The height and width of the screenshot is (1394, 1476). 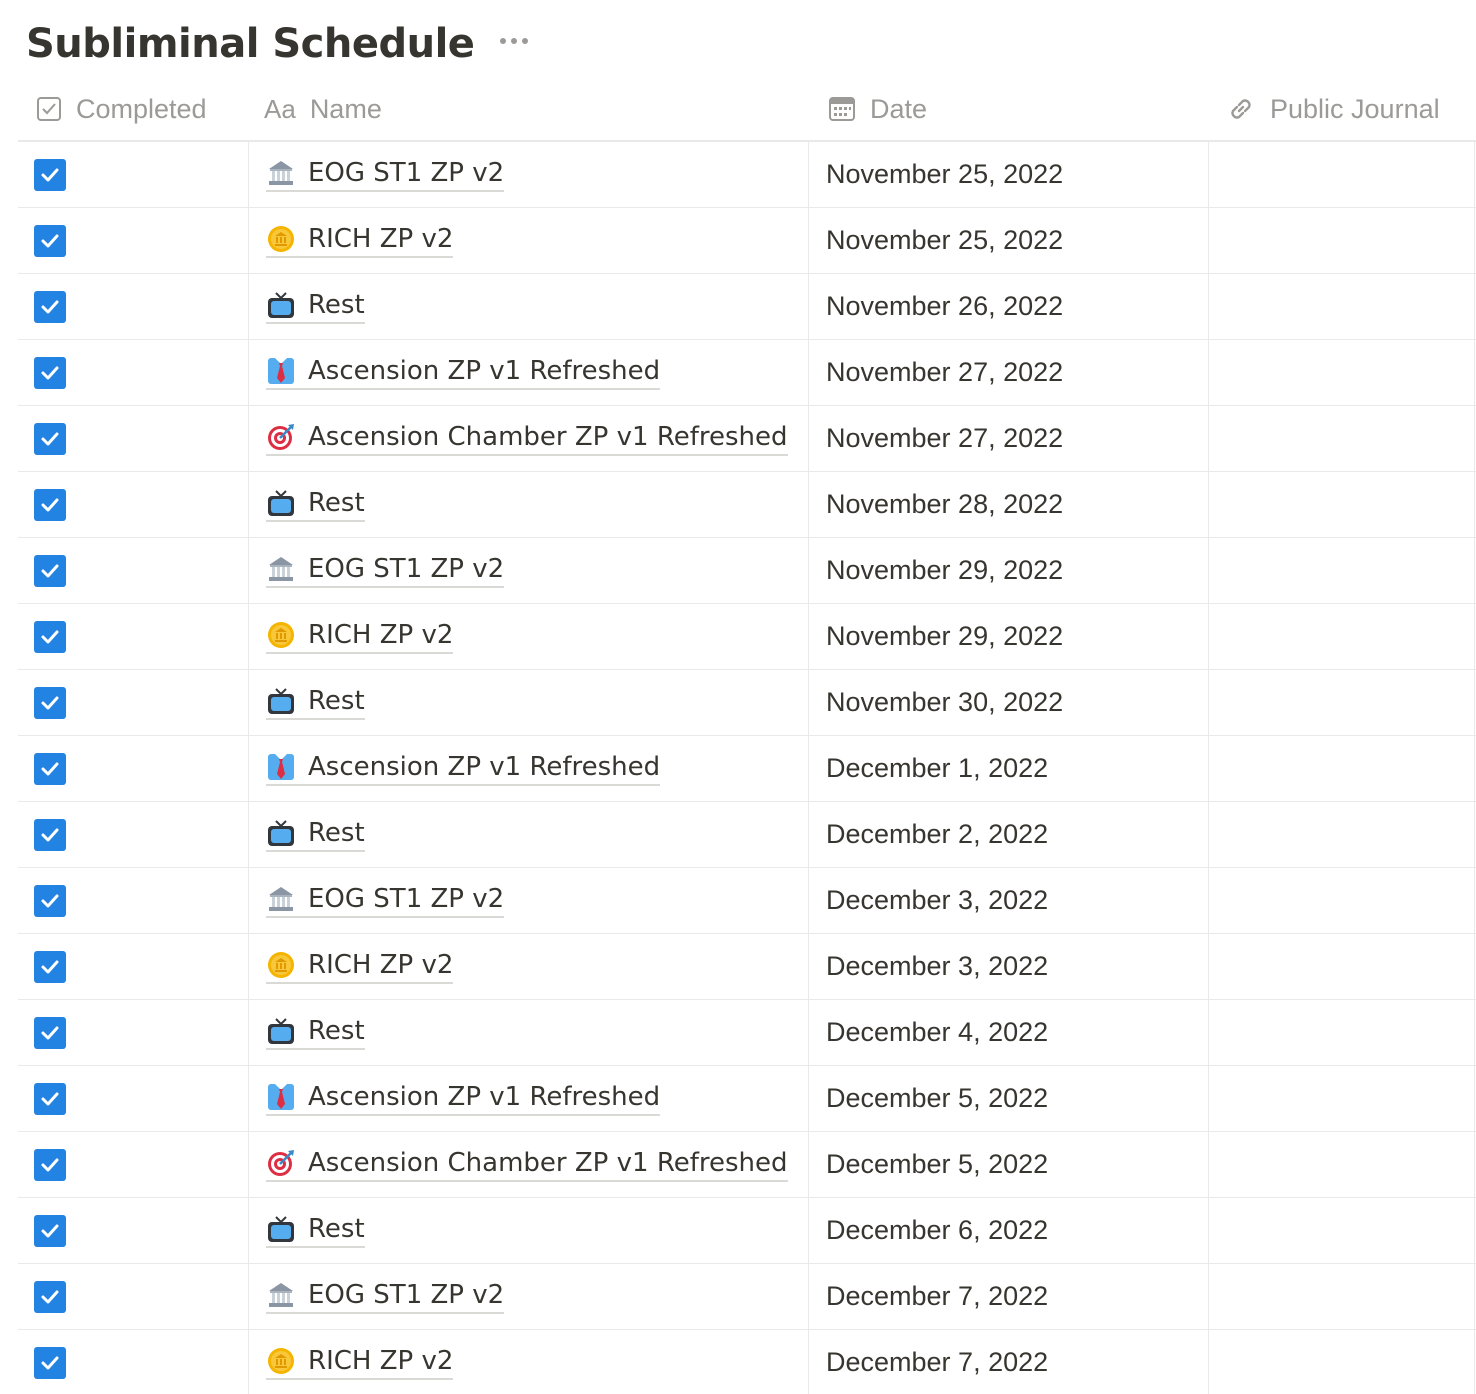 I want to click on page-link: Ascension Chamber ZP v1 Refreshed, so click(x=527, y=1165).